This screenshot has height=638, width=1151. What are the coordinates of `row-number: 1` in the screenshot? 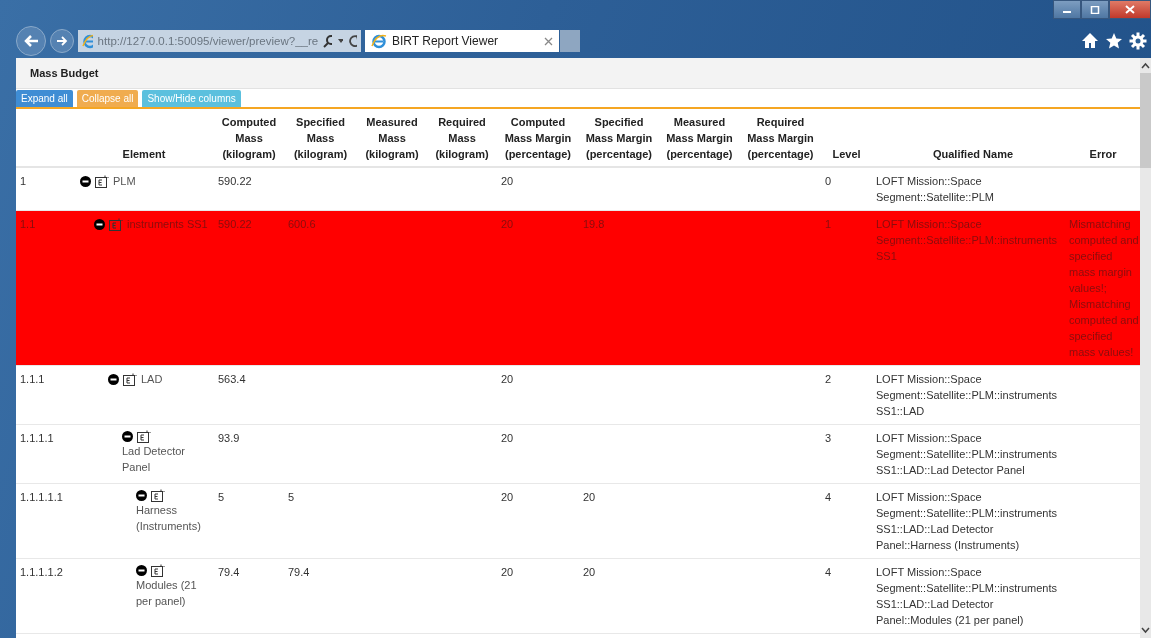 It's located at (23, 181).